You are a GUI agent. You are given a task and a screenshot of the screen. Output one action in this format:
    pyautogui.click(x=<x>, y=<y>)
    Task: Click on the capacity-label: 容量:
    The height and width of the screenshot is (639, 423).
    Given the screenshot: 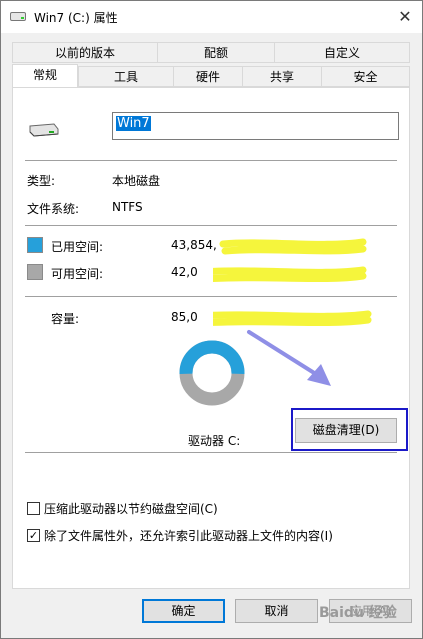 What is the action you would take?
    pyautogui.click(x=65, y=319)
    